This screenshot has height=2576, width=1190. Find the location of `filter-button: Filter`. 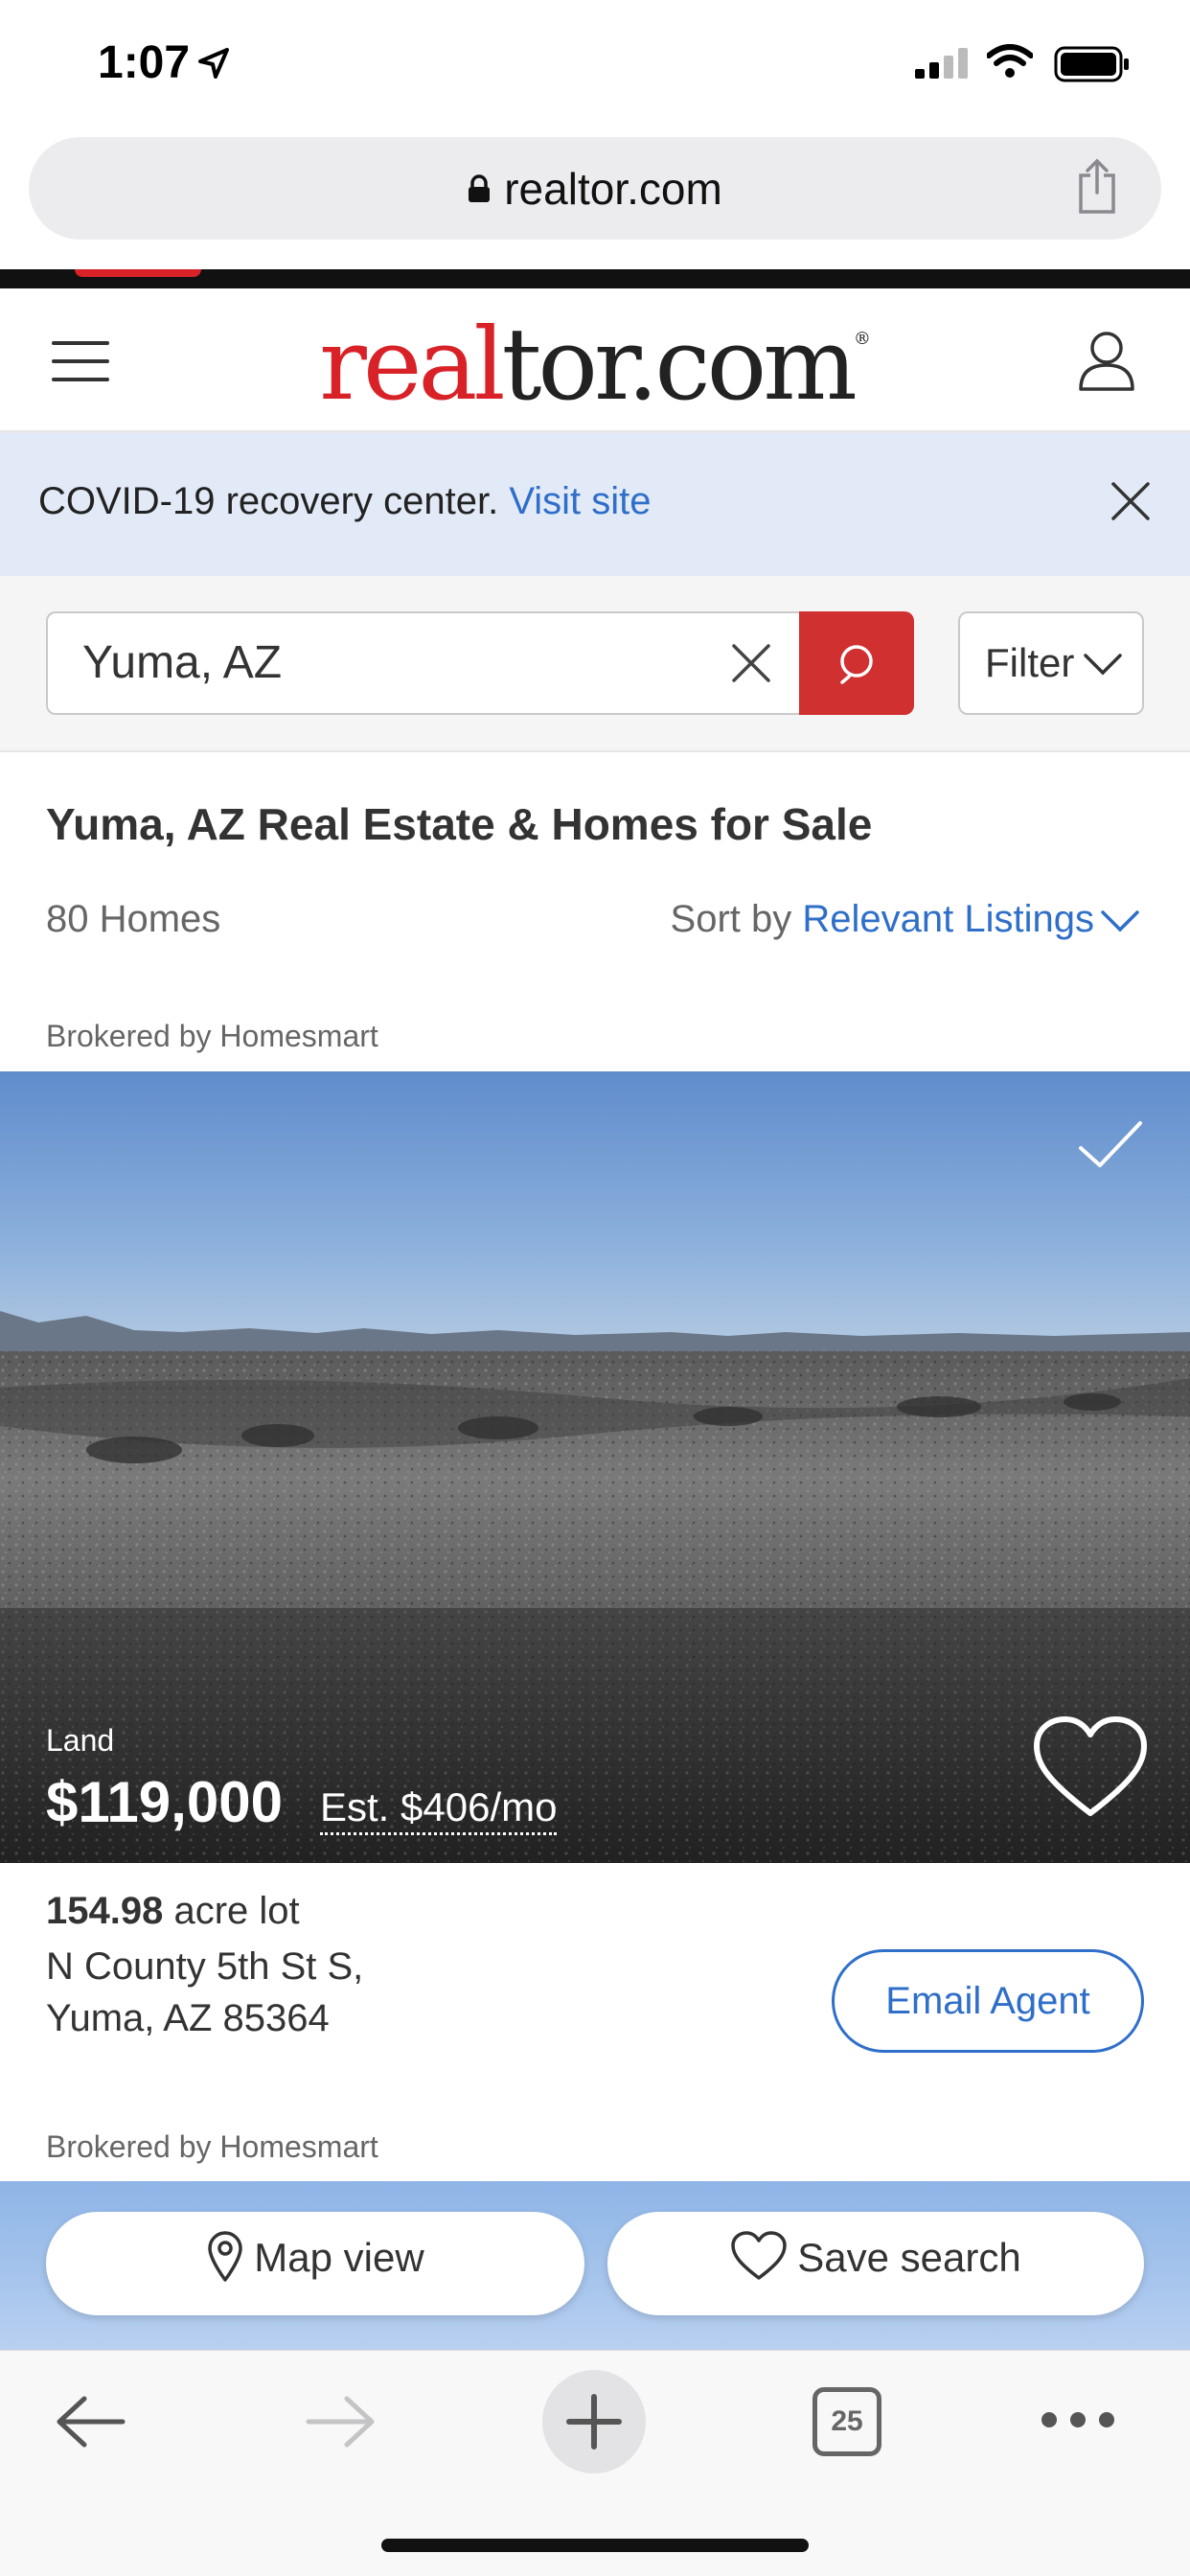

filter-button: Filter is located at coordinates (1051, 663).